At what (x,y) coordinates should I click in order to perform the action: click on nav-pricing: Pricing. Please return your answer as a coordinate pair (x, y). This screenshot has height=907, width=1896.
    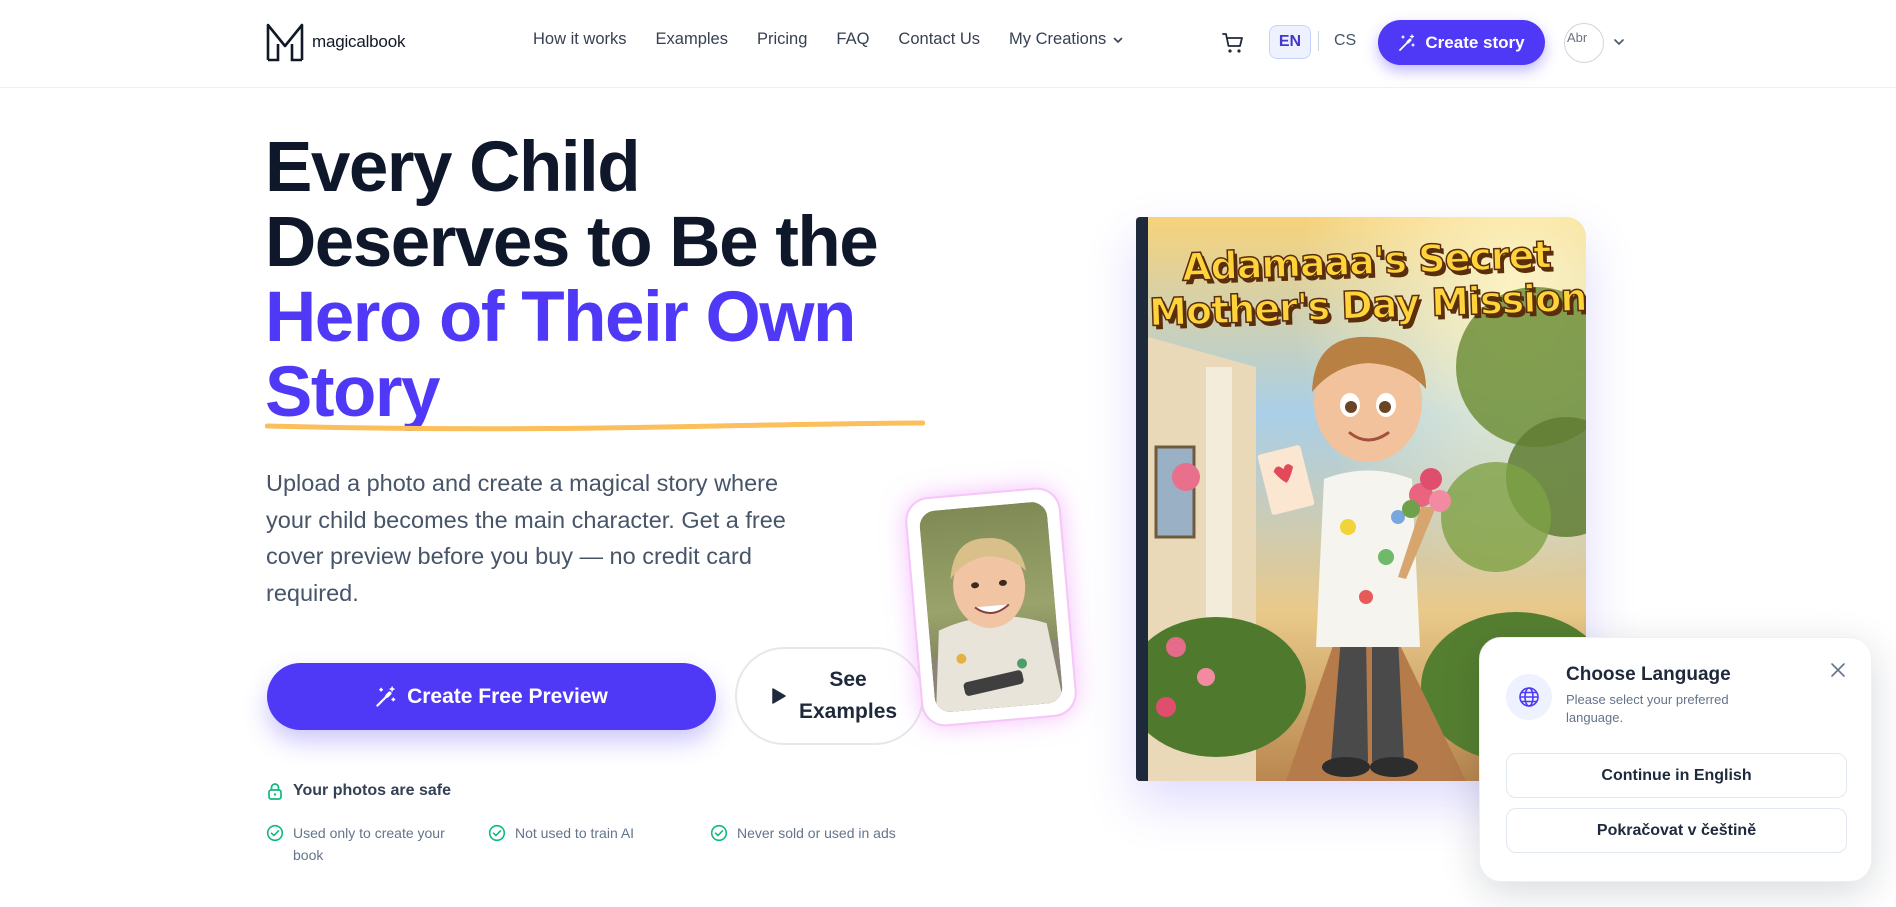
    Looking at the image, I should click on (782, 39).